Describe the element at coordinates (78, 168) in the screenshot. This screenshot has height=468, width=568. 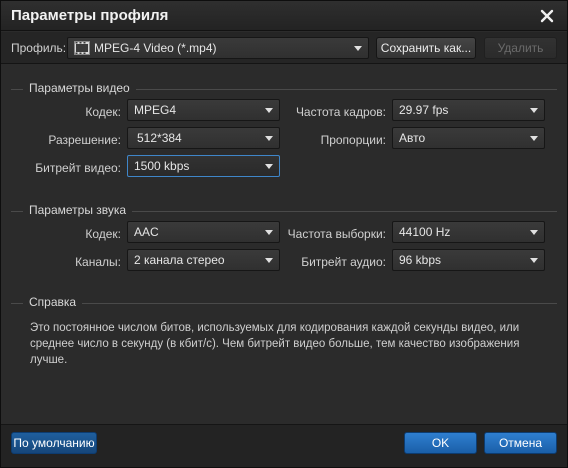
I see `video-bitrate-label: Битрейт видео:` at that location.